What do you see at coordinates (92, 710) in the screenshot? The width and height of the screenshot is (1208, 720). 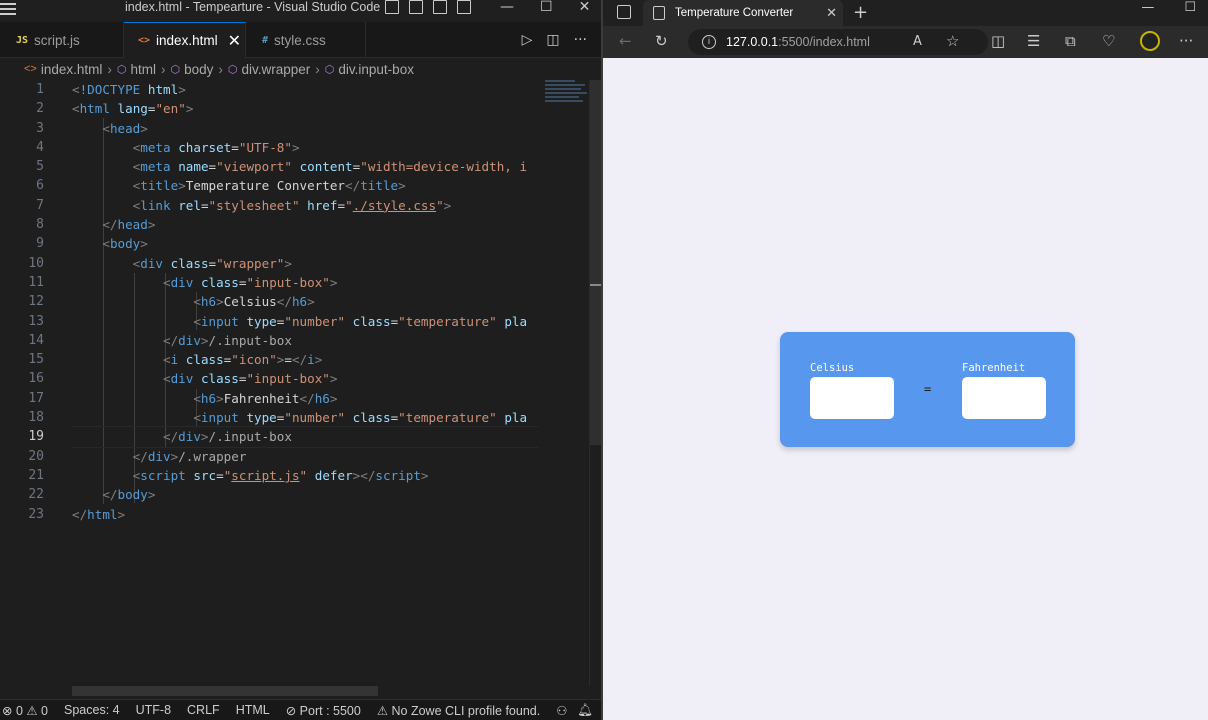 I see `indentation-indicator: Spaces: 4` at bounding box center [92, 710].